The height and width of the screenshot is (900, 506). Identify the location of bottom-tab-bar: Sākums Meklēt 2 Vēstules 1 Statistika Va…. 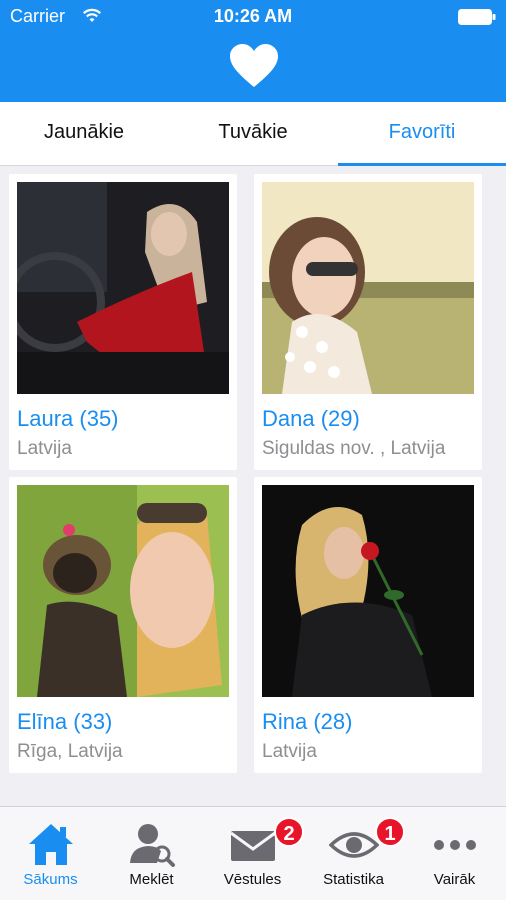
(253, 853).